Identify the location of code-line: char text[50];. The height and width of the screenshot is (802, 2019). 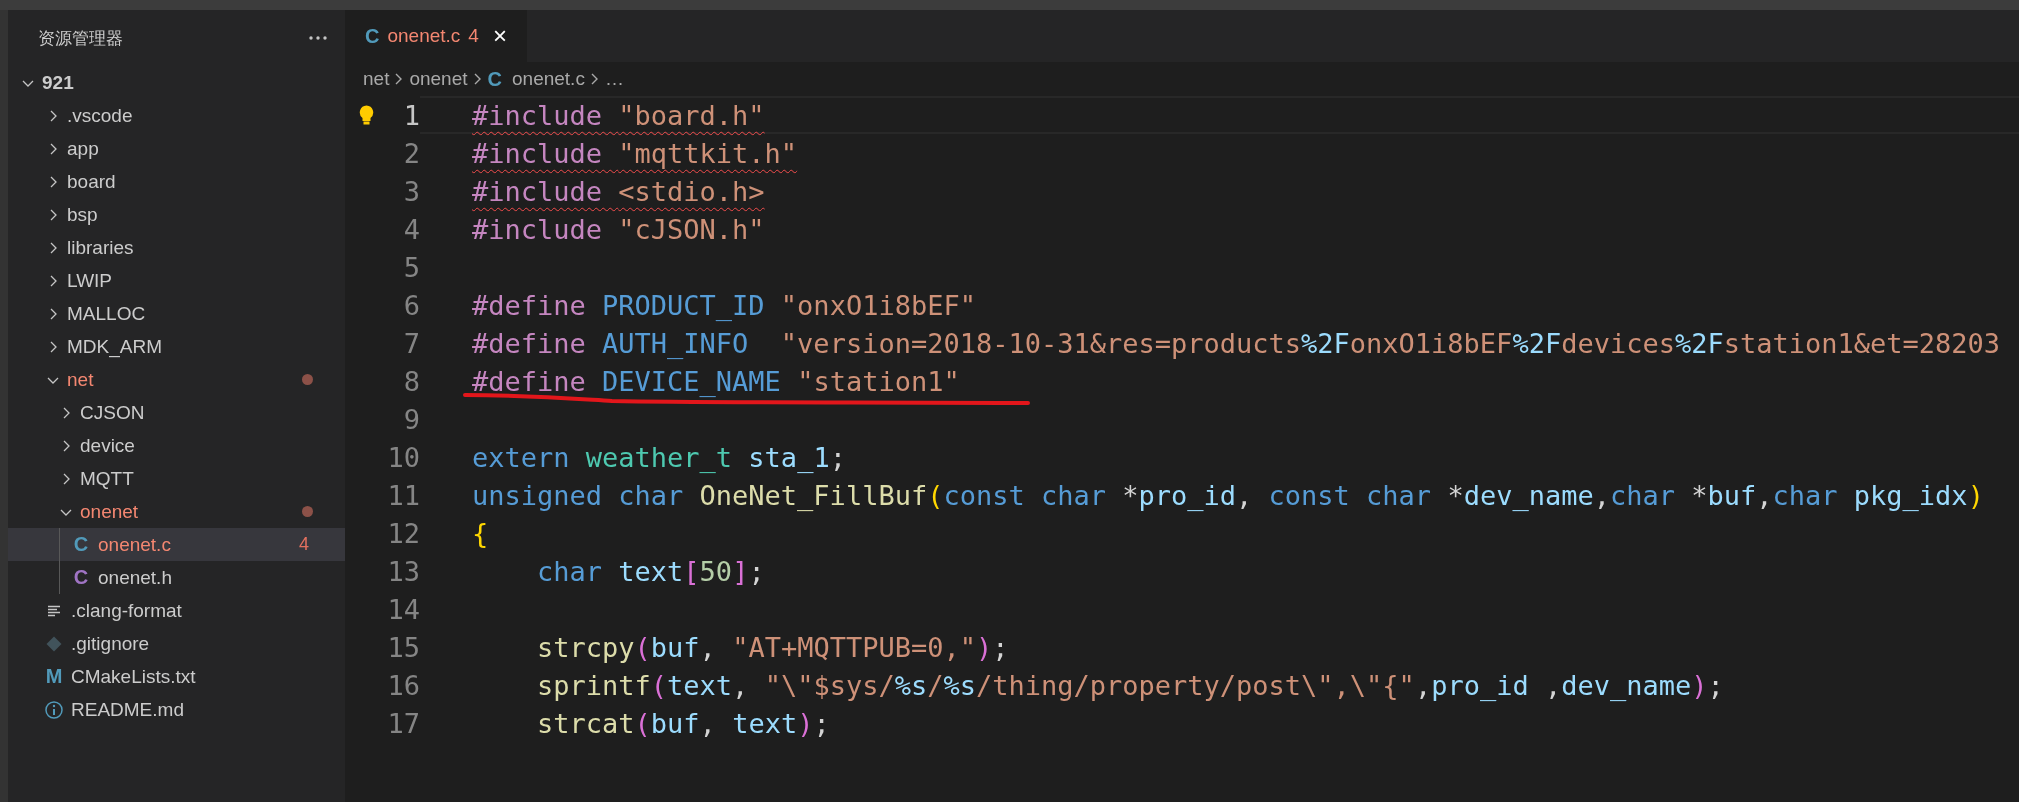
(650, 571).